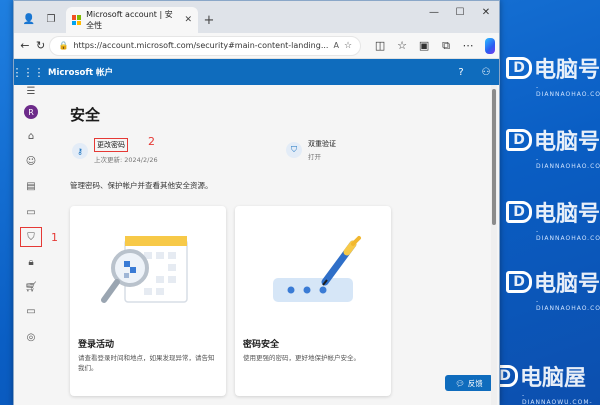 The width and height of the screenshot is (600, 405). I want to click on device-icon: ▭, so click(31, 212).